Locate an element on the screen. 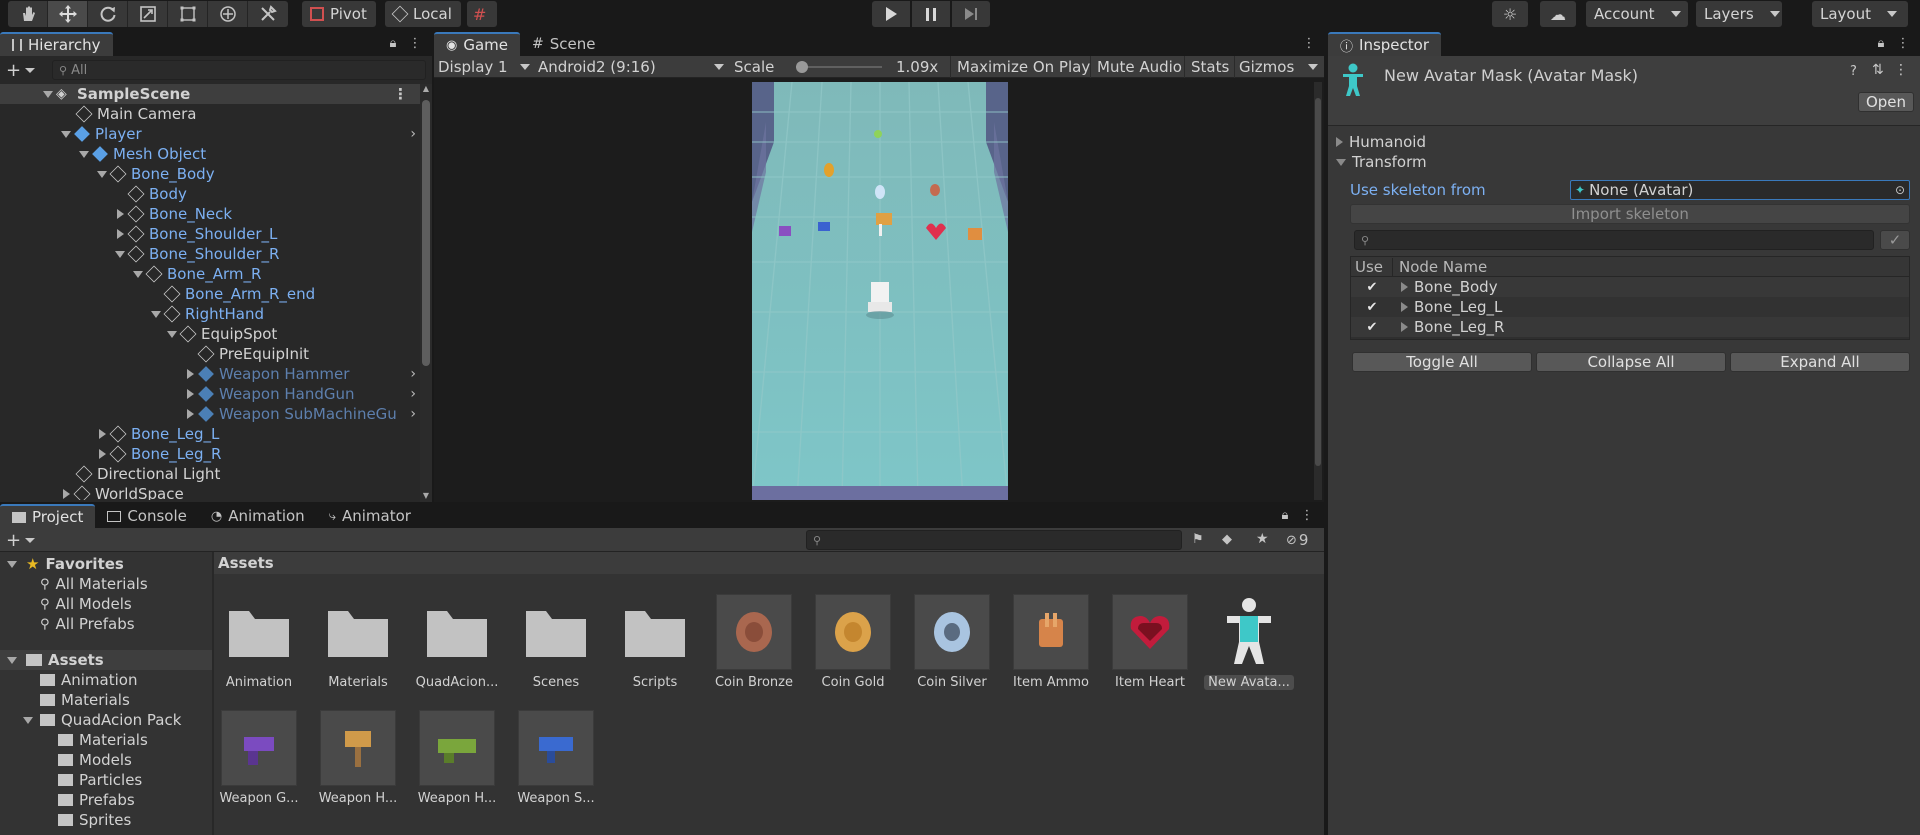  hidden-packages-toggle: ⊘ 9 is located at coordinates (1297, 540).